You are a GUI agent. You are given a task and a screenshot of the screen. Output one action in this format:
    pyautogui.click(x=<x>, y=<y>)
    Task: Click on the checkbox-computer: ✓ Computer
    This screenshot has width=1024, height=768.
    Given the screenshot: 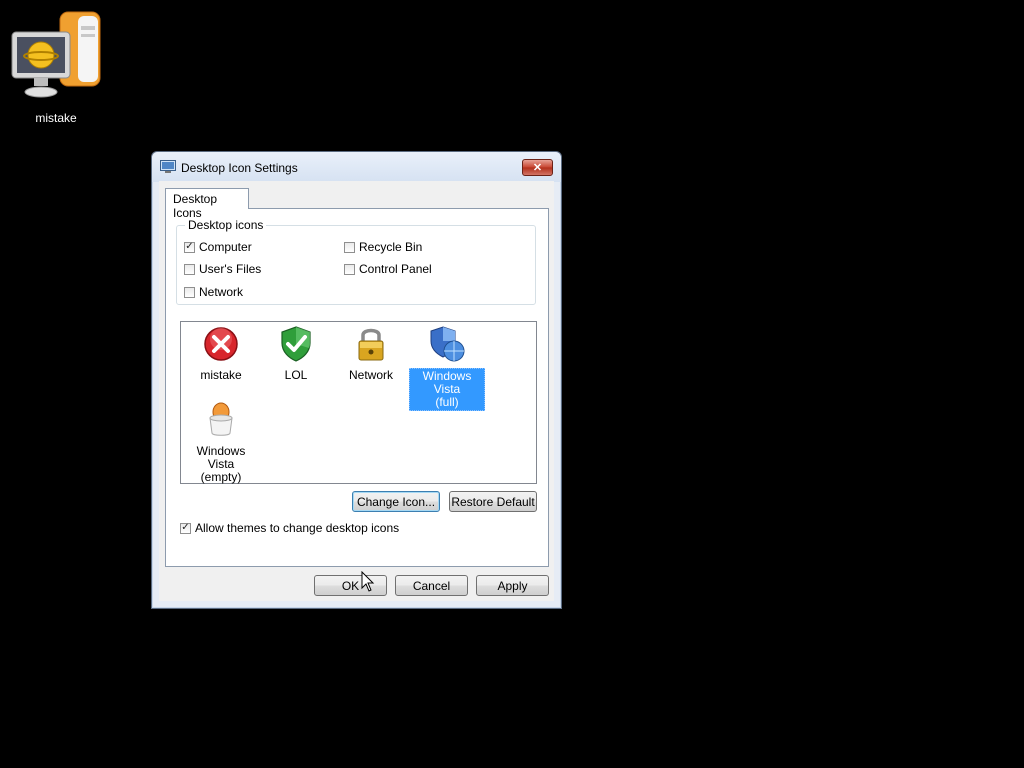 What is the action you would take?
    pyautogui.click(x=218, y=247)
    